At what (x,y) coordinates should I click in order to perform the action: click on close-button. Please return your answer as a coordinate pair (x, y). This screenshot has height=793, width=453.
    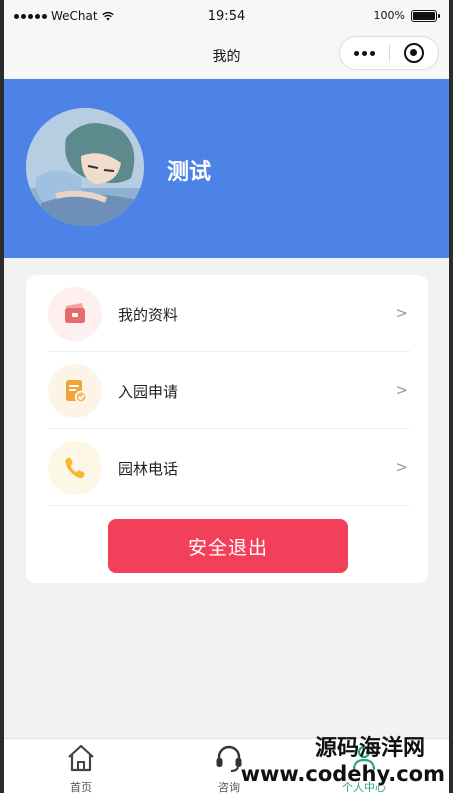
    Looking at the image, I should click on (414, 53).